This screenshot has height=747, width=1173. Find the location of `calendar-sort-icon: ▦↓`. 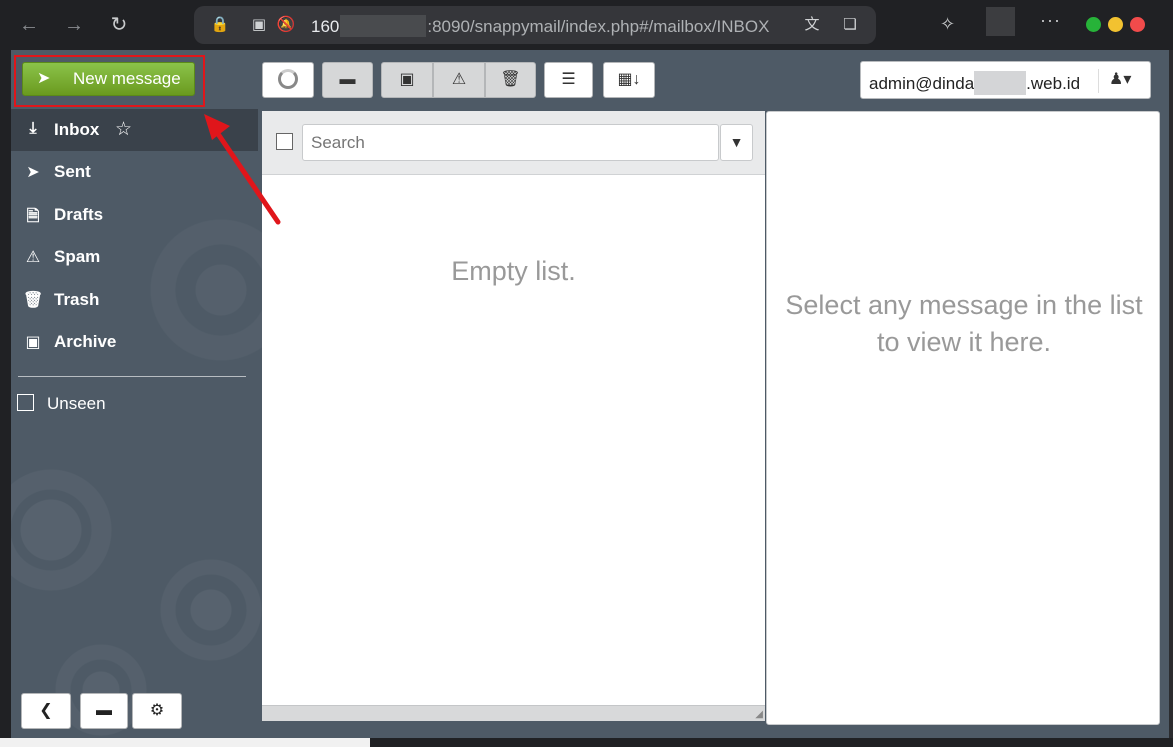

calendar-sort-icon: ▦↓ is located at coordinates (629, 79).